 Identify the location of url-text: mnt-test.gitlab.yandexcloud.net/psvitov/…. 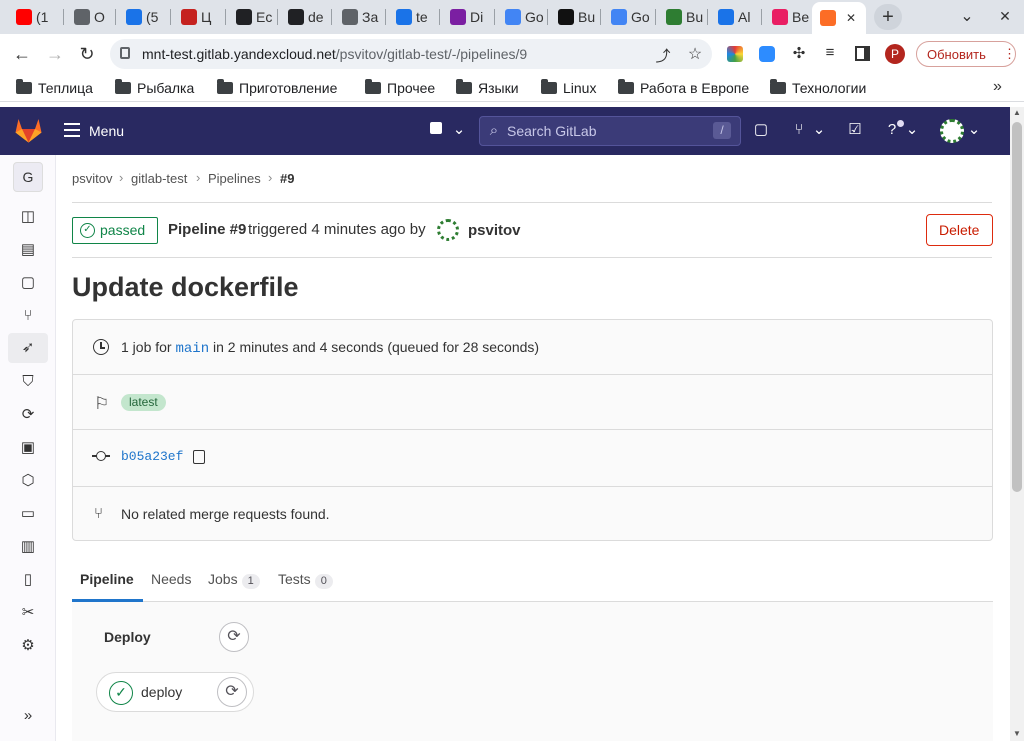
(334, 54).